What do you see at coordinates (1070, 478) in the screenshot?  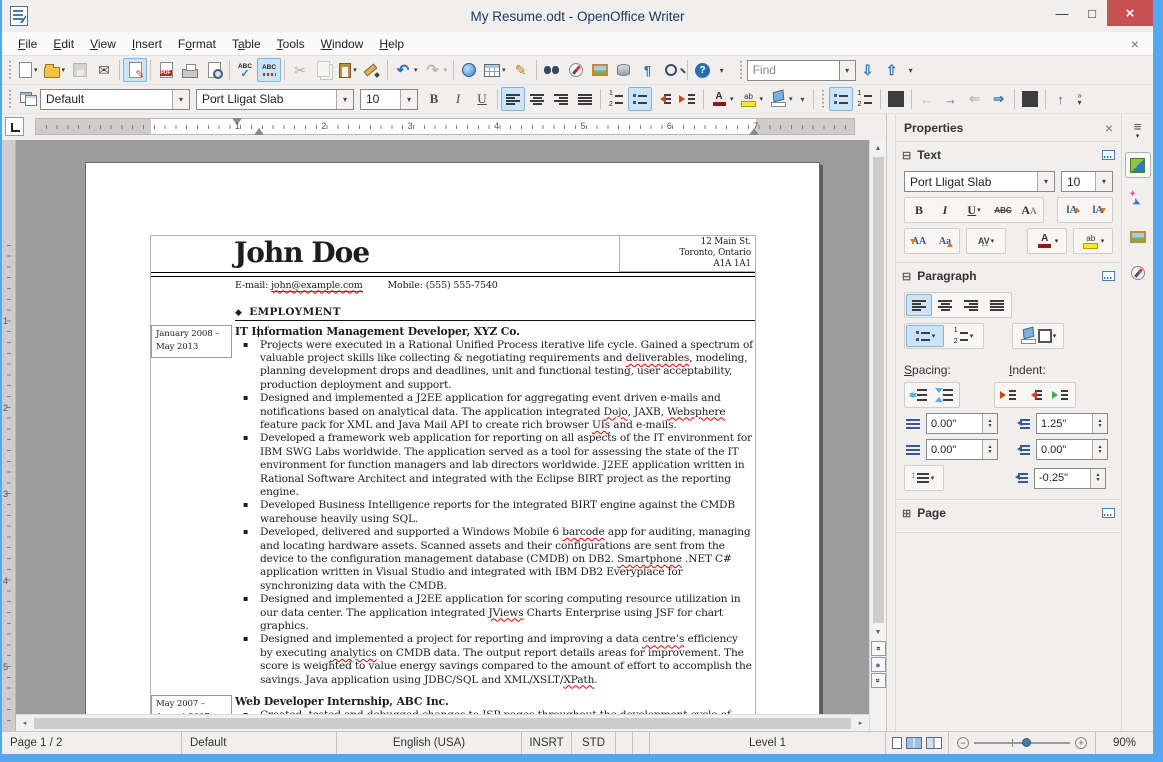 I see `first-line-indent-spinner: -0.25" ▲ ▼` at bounding box center [1070, 478].